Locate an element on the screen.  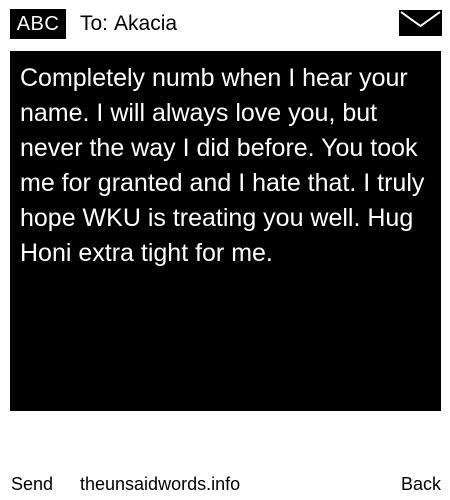
footer-bar: Send theunsaidwords.info Back is located at coordinates (225, 484).